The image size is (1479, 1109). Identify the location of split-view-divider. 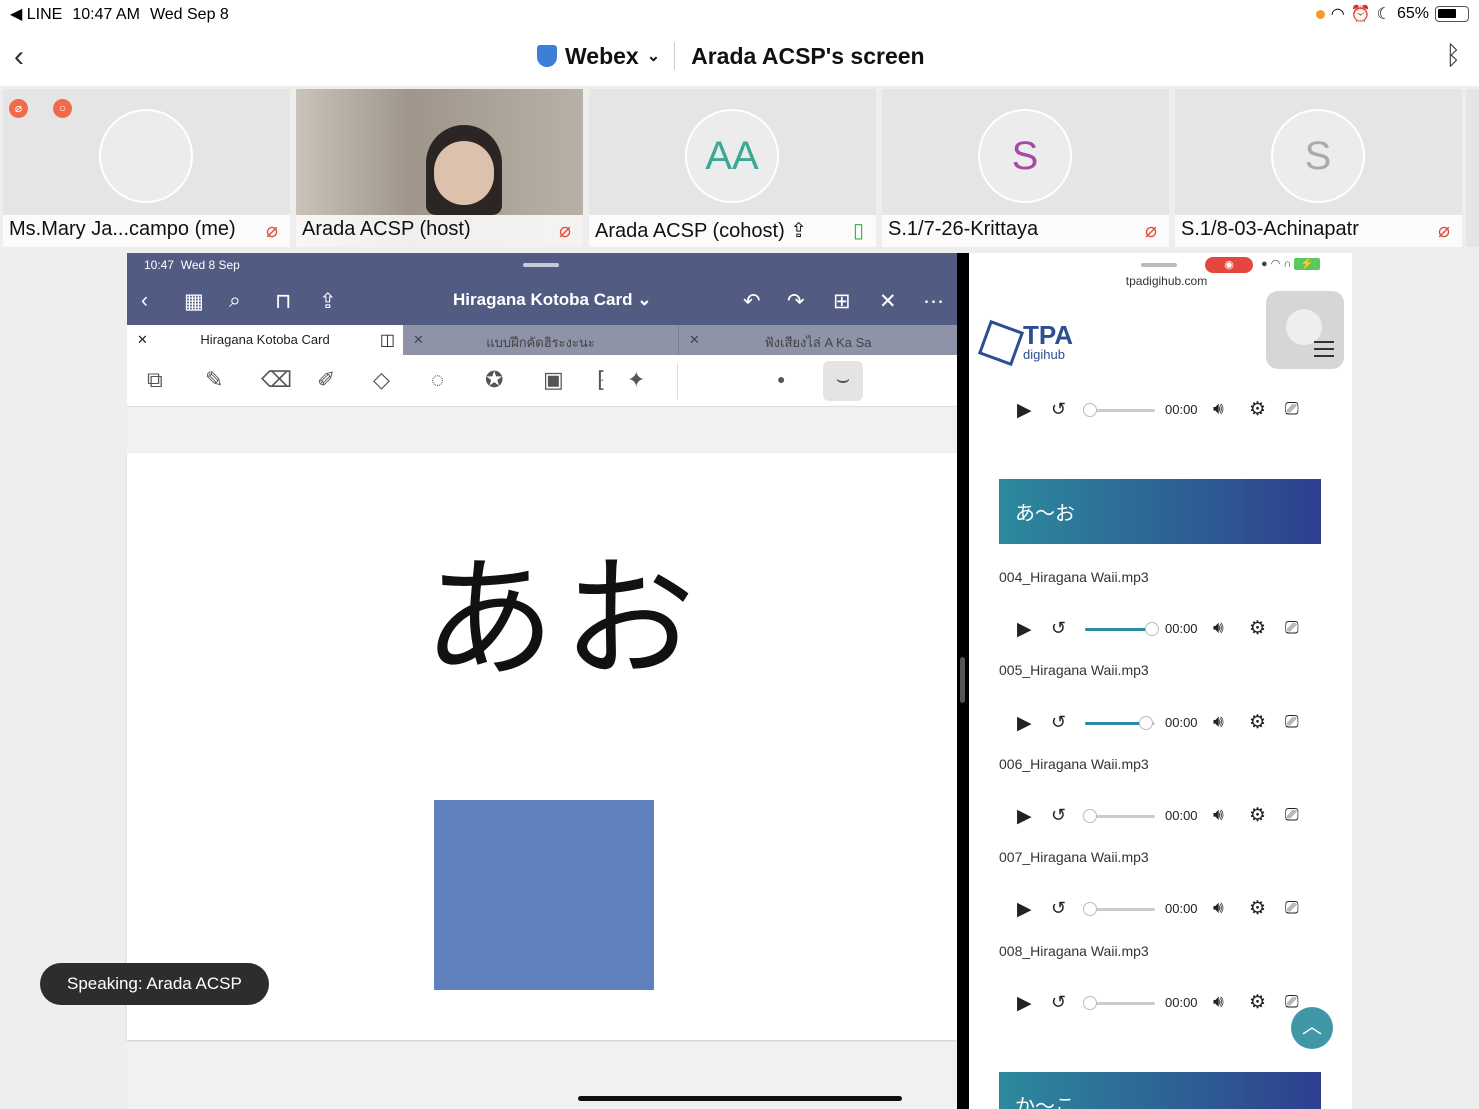
(963, 681).